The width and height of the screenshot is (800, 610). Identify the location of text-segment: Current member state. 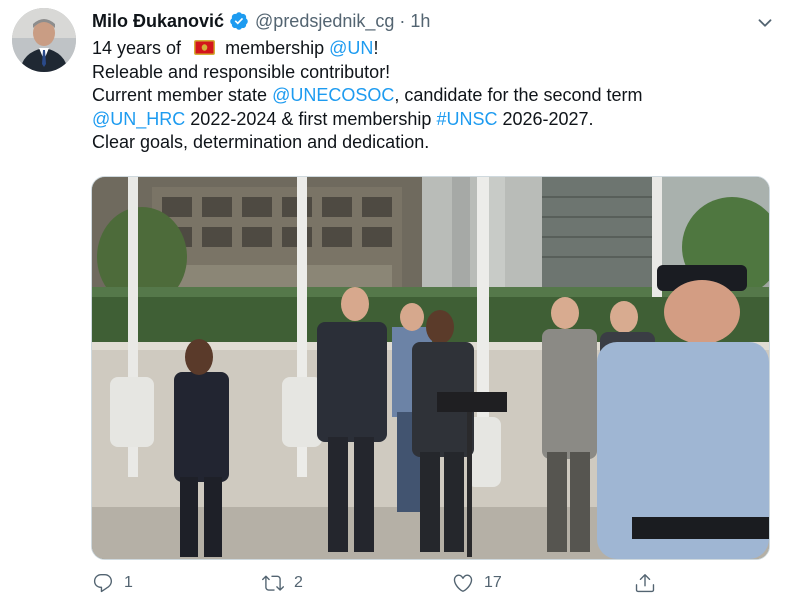
(180, 95).